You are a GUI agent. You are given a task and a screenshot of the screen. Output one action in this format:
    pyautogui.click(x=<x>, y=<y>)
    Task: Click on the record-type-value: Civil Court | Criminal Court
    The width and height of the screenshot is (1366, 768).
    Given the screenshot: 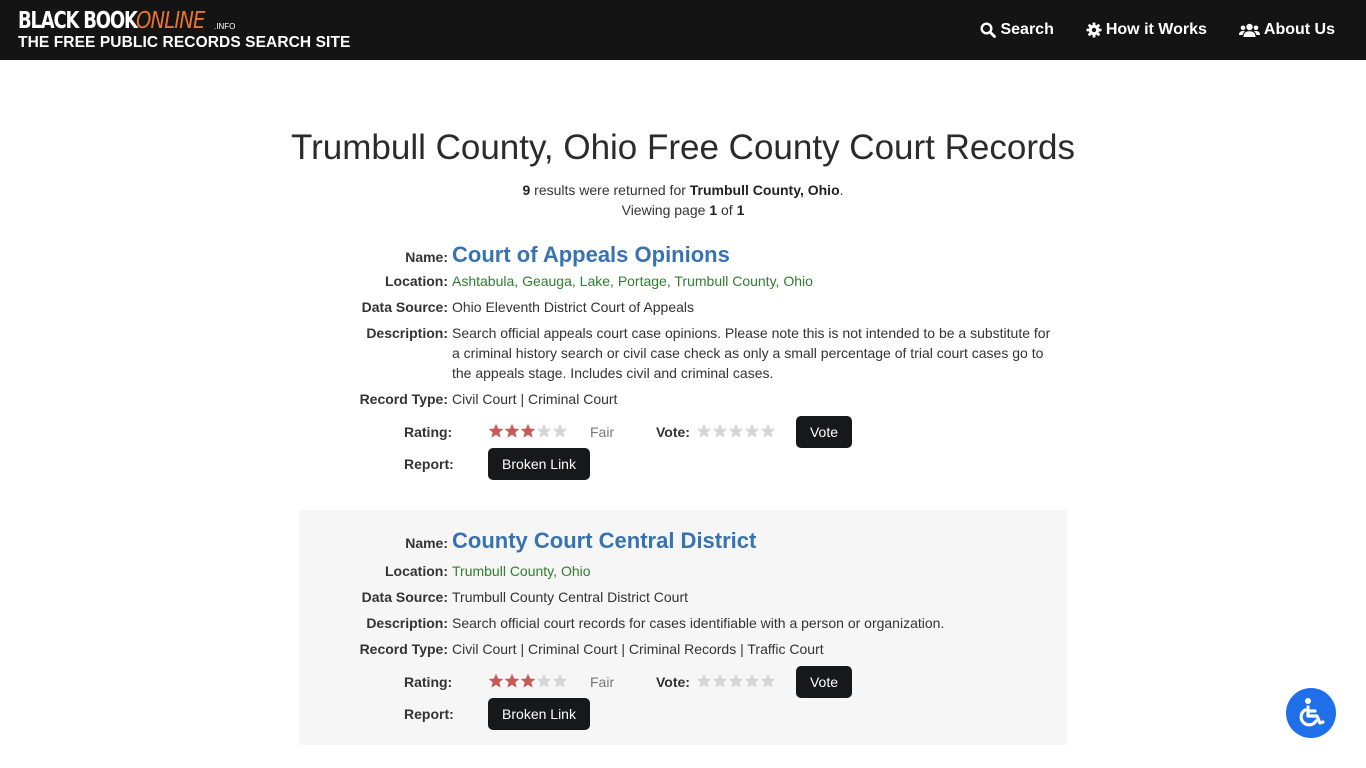 What is the action you would take?
    pyautogui.click(x=535, y=399)
    